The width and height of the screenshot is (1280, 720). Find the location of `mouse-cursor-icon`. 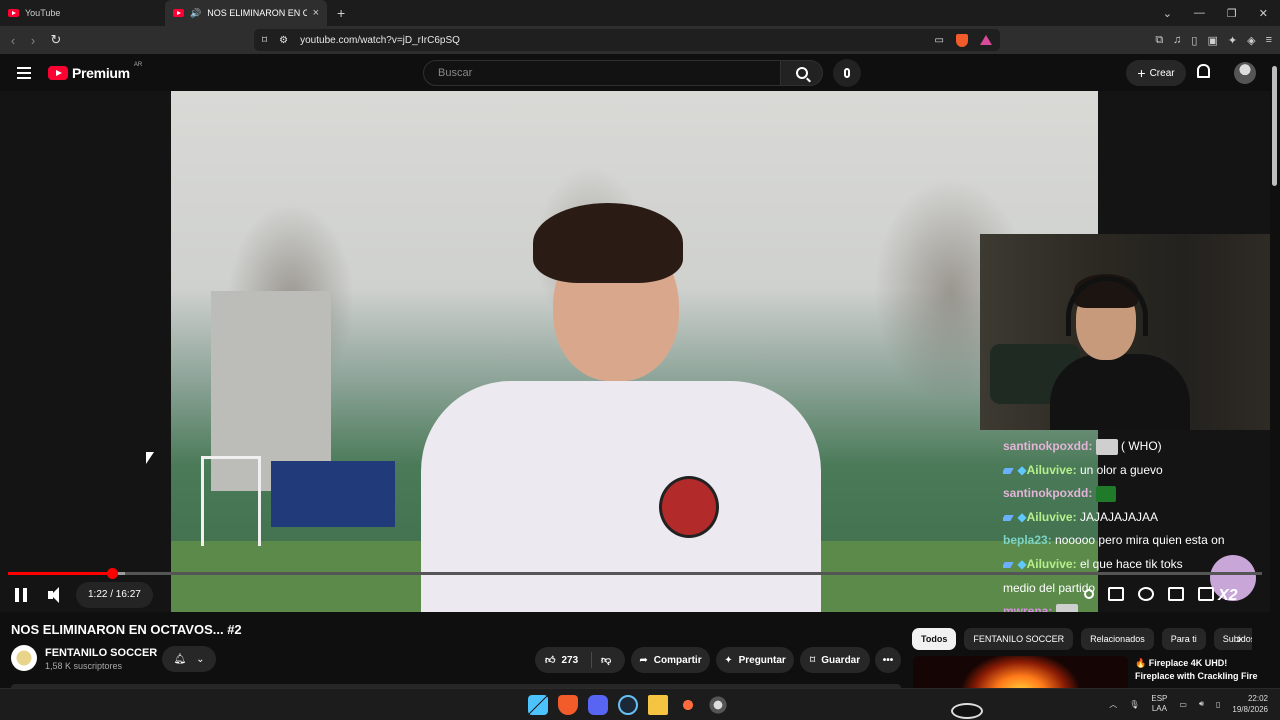

mouse-cursor-icon is located at coordinates (150, 458).